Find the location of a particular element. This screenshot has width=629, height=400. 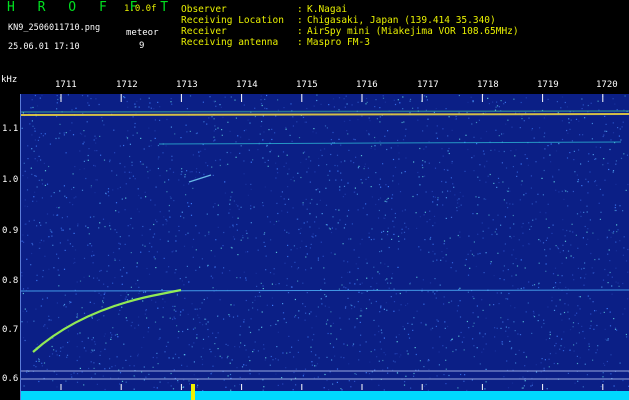

antenna-label: Receiving antenna is located at coordinates (230, 42).